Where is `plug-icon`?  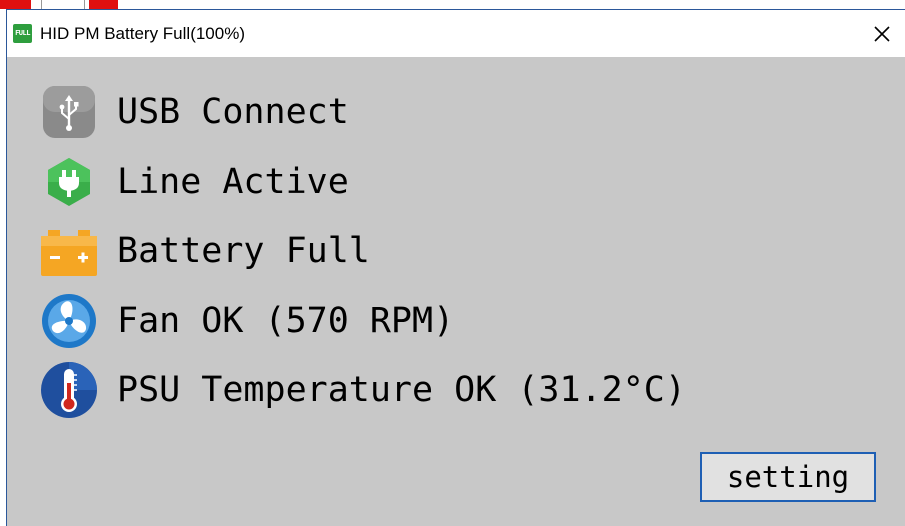
plug-icon is located at coordinates (69, 182).